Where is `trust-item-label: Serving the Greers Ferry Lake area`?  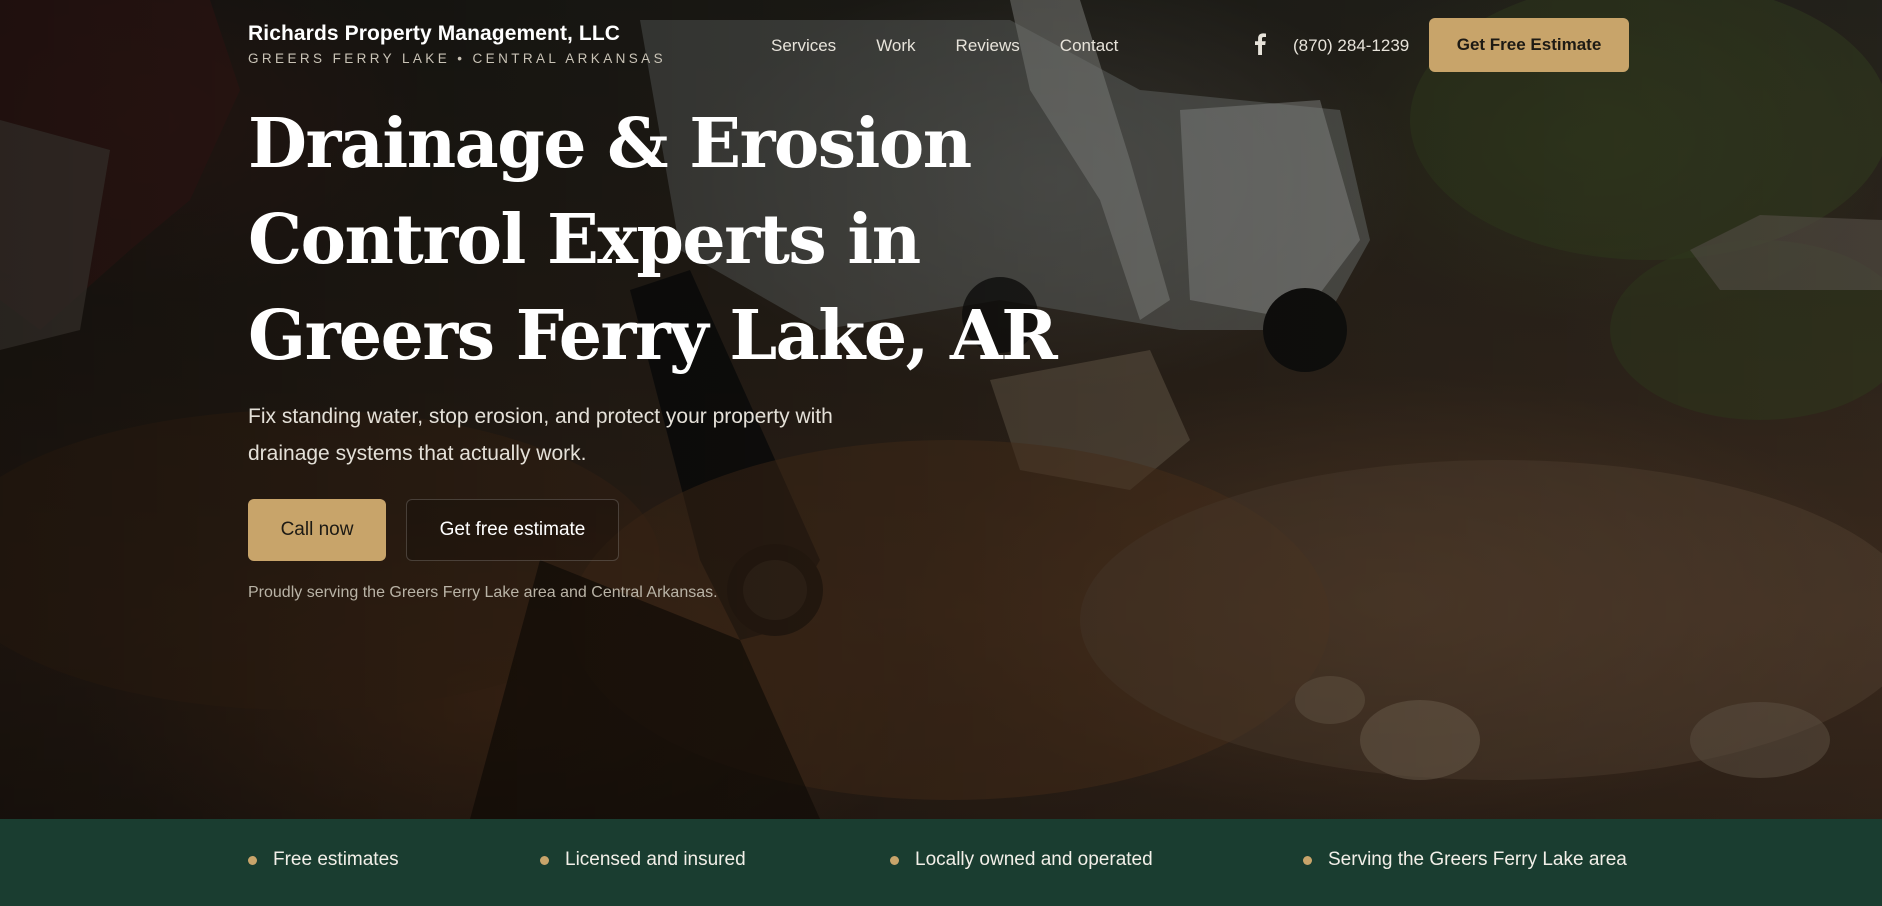
trust-item-label: Serving the Greers Ferry Lake area is located at coordinates (1477, 859).